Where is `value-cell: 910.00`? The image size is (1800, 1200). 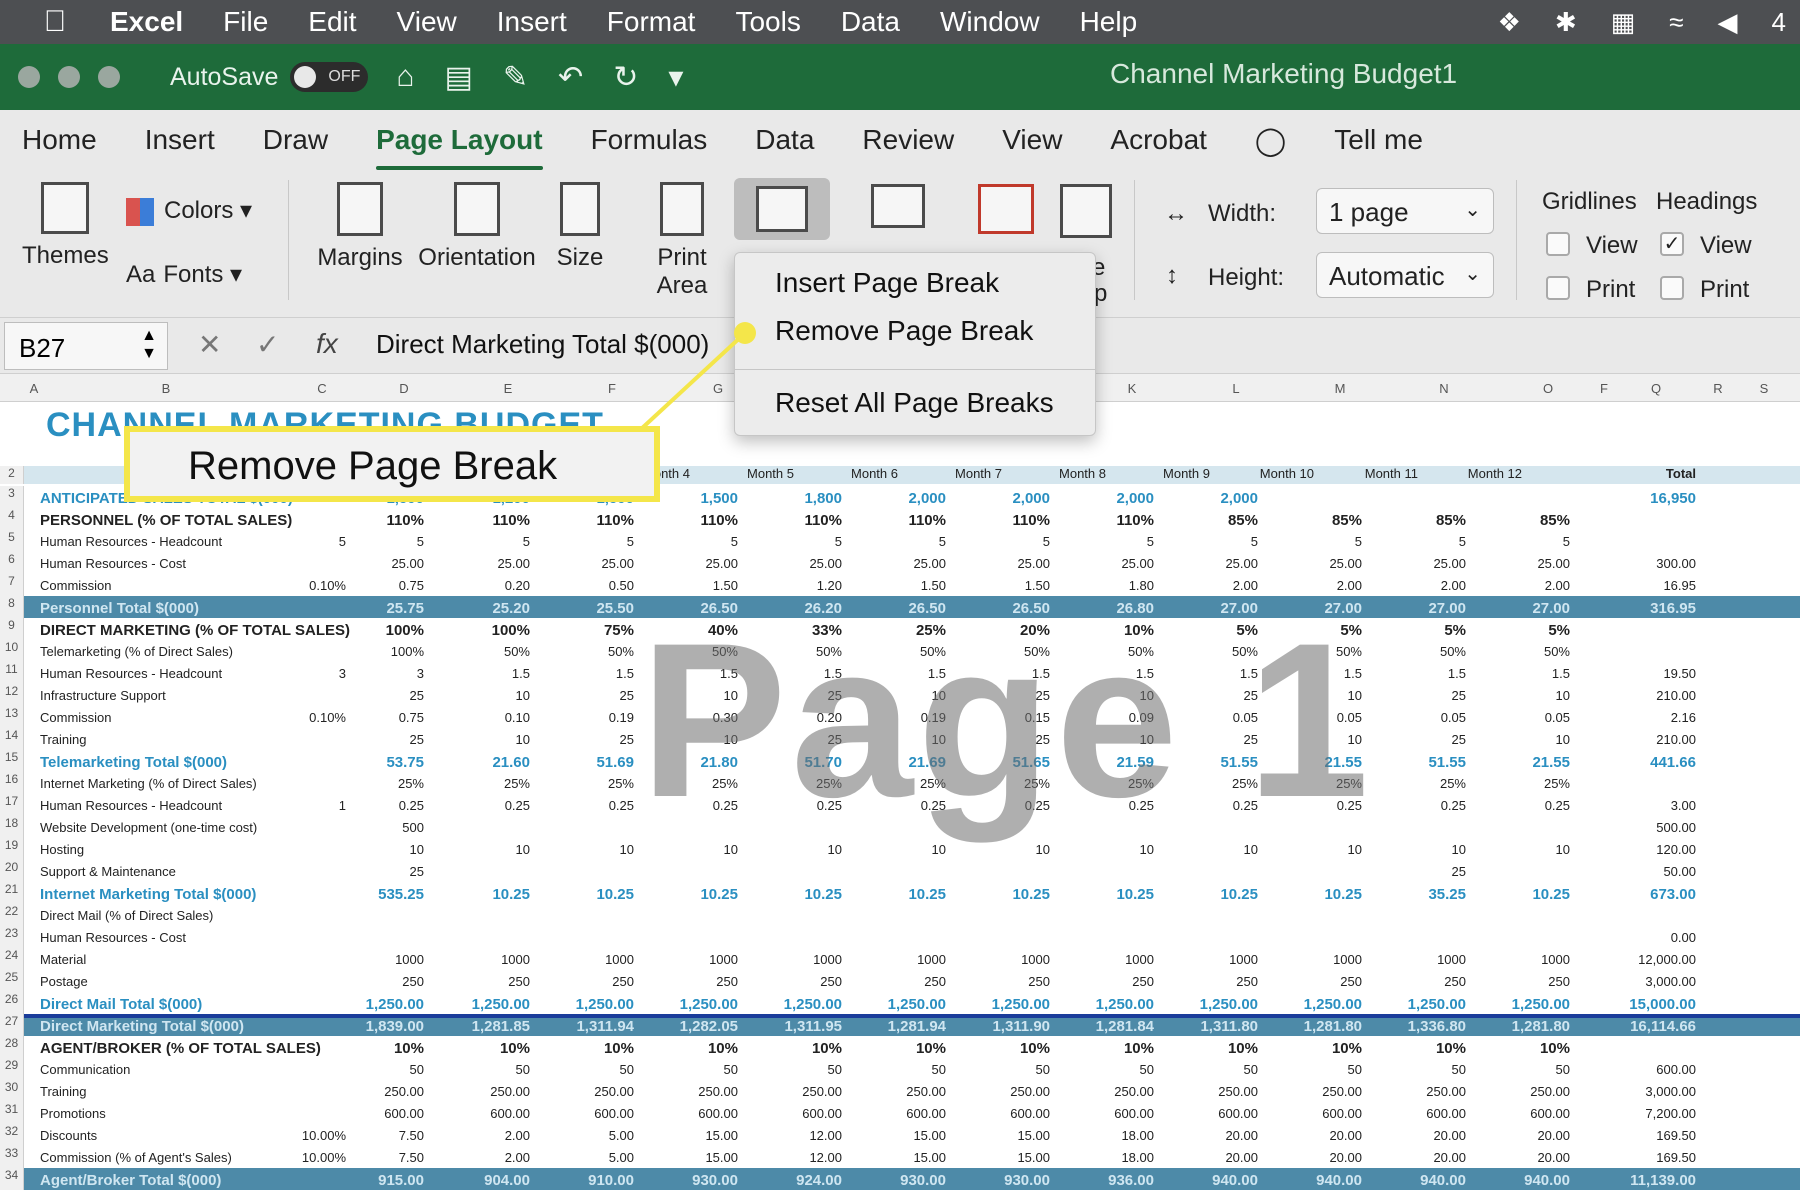 value-cell: 910.00 is located at coordinates (589, 1180).